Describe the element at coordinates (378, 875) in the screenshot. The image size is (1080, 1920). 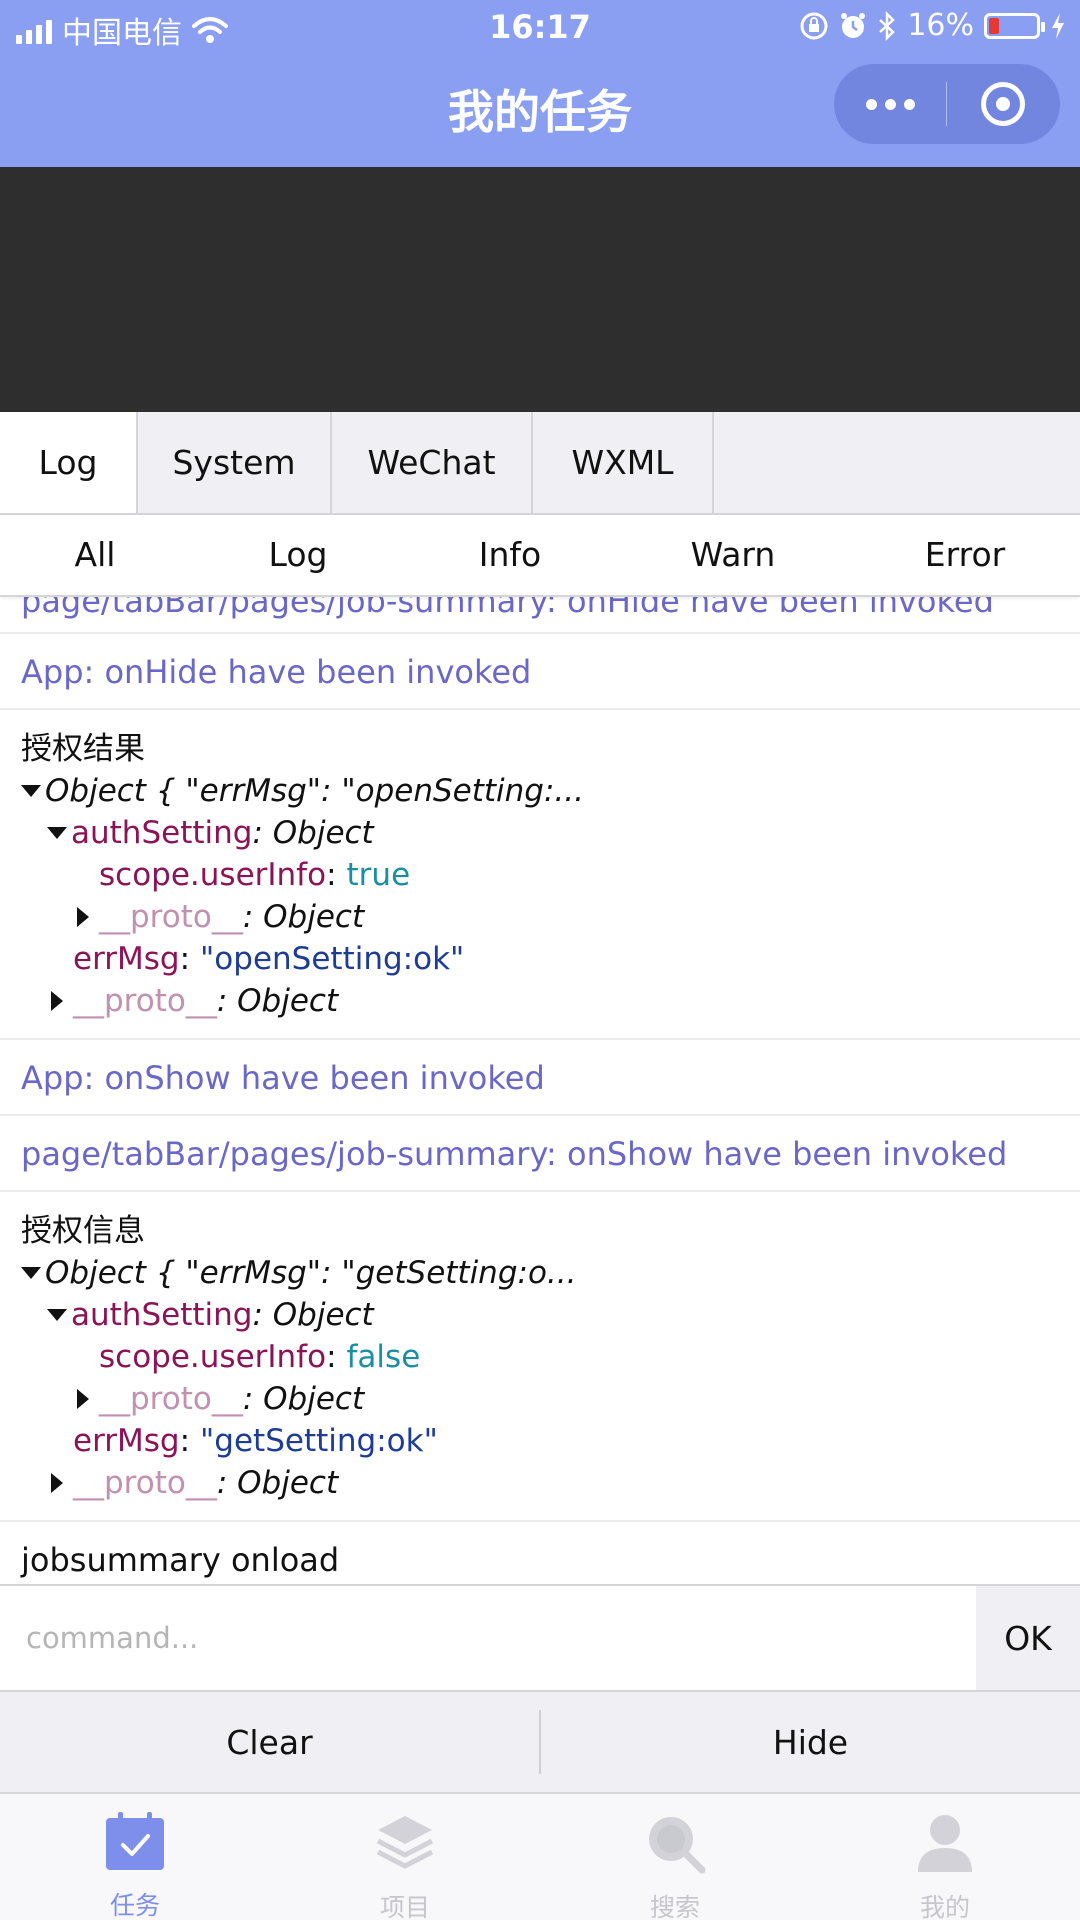
I see `tree-value: true` at that location.